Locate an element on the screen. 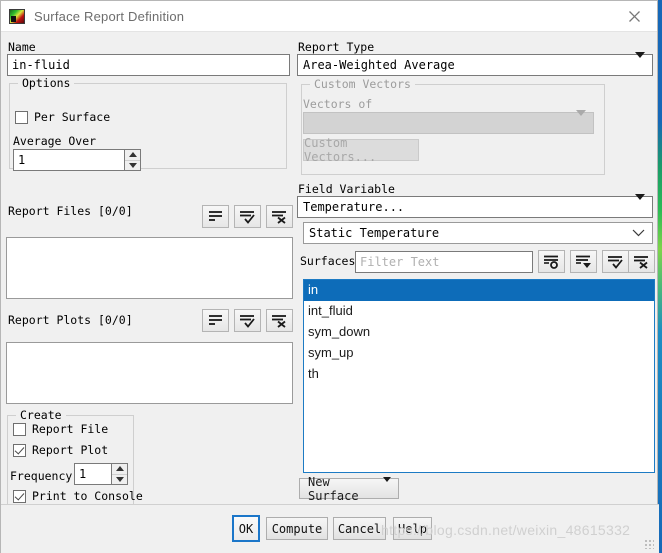 This screenshot has height=553, width=662. report-plots-delete-icon is located at coordinates (279, 320).